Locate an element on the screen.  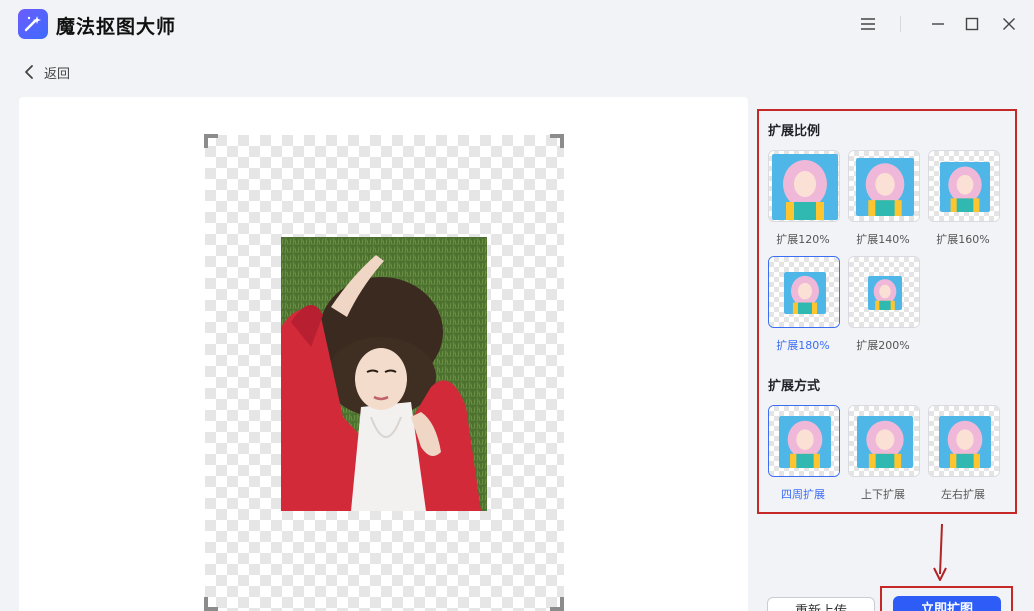
mode-label-vertical: 上下扩展 is located at coordinates (883, 494).